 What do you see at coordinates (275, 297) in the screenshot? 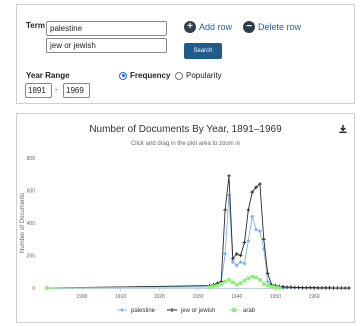
I see `x-tick-label: 1950` at bounding box center [275, 297].